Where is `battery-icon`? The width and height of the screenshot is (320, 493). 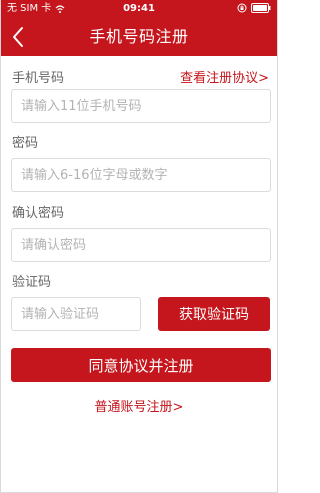 battery-icon is located at coordinates (261, 8).